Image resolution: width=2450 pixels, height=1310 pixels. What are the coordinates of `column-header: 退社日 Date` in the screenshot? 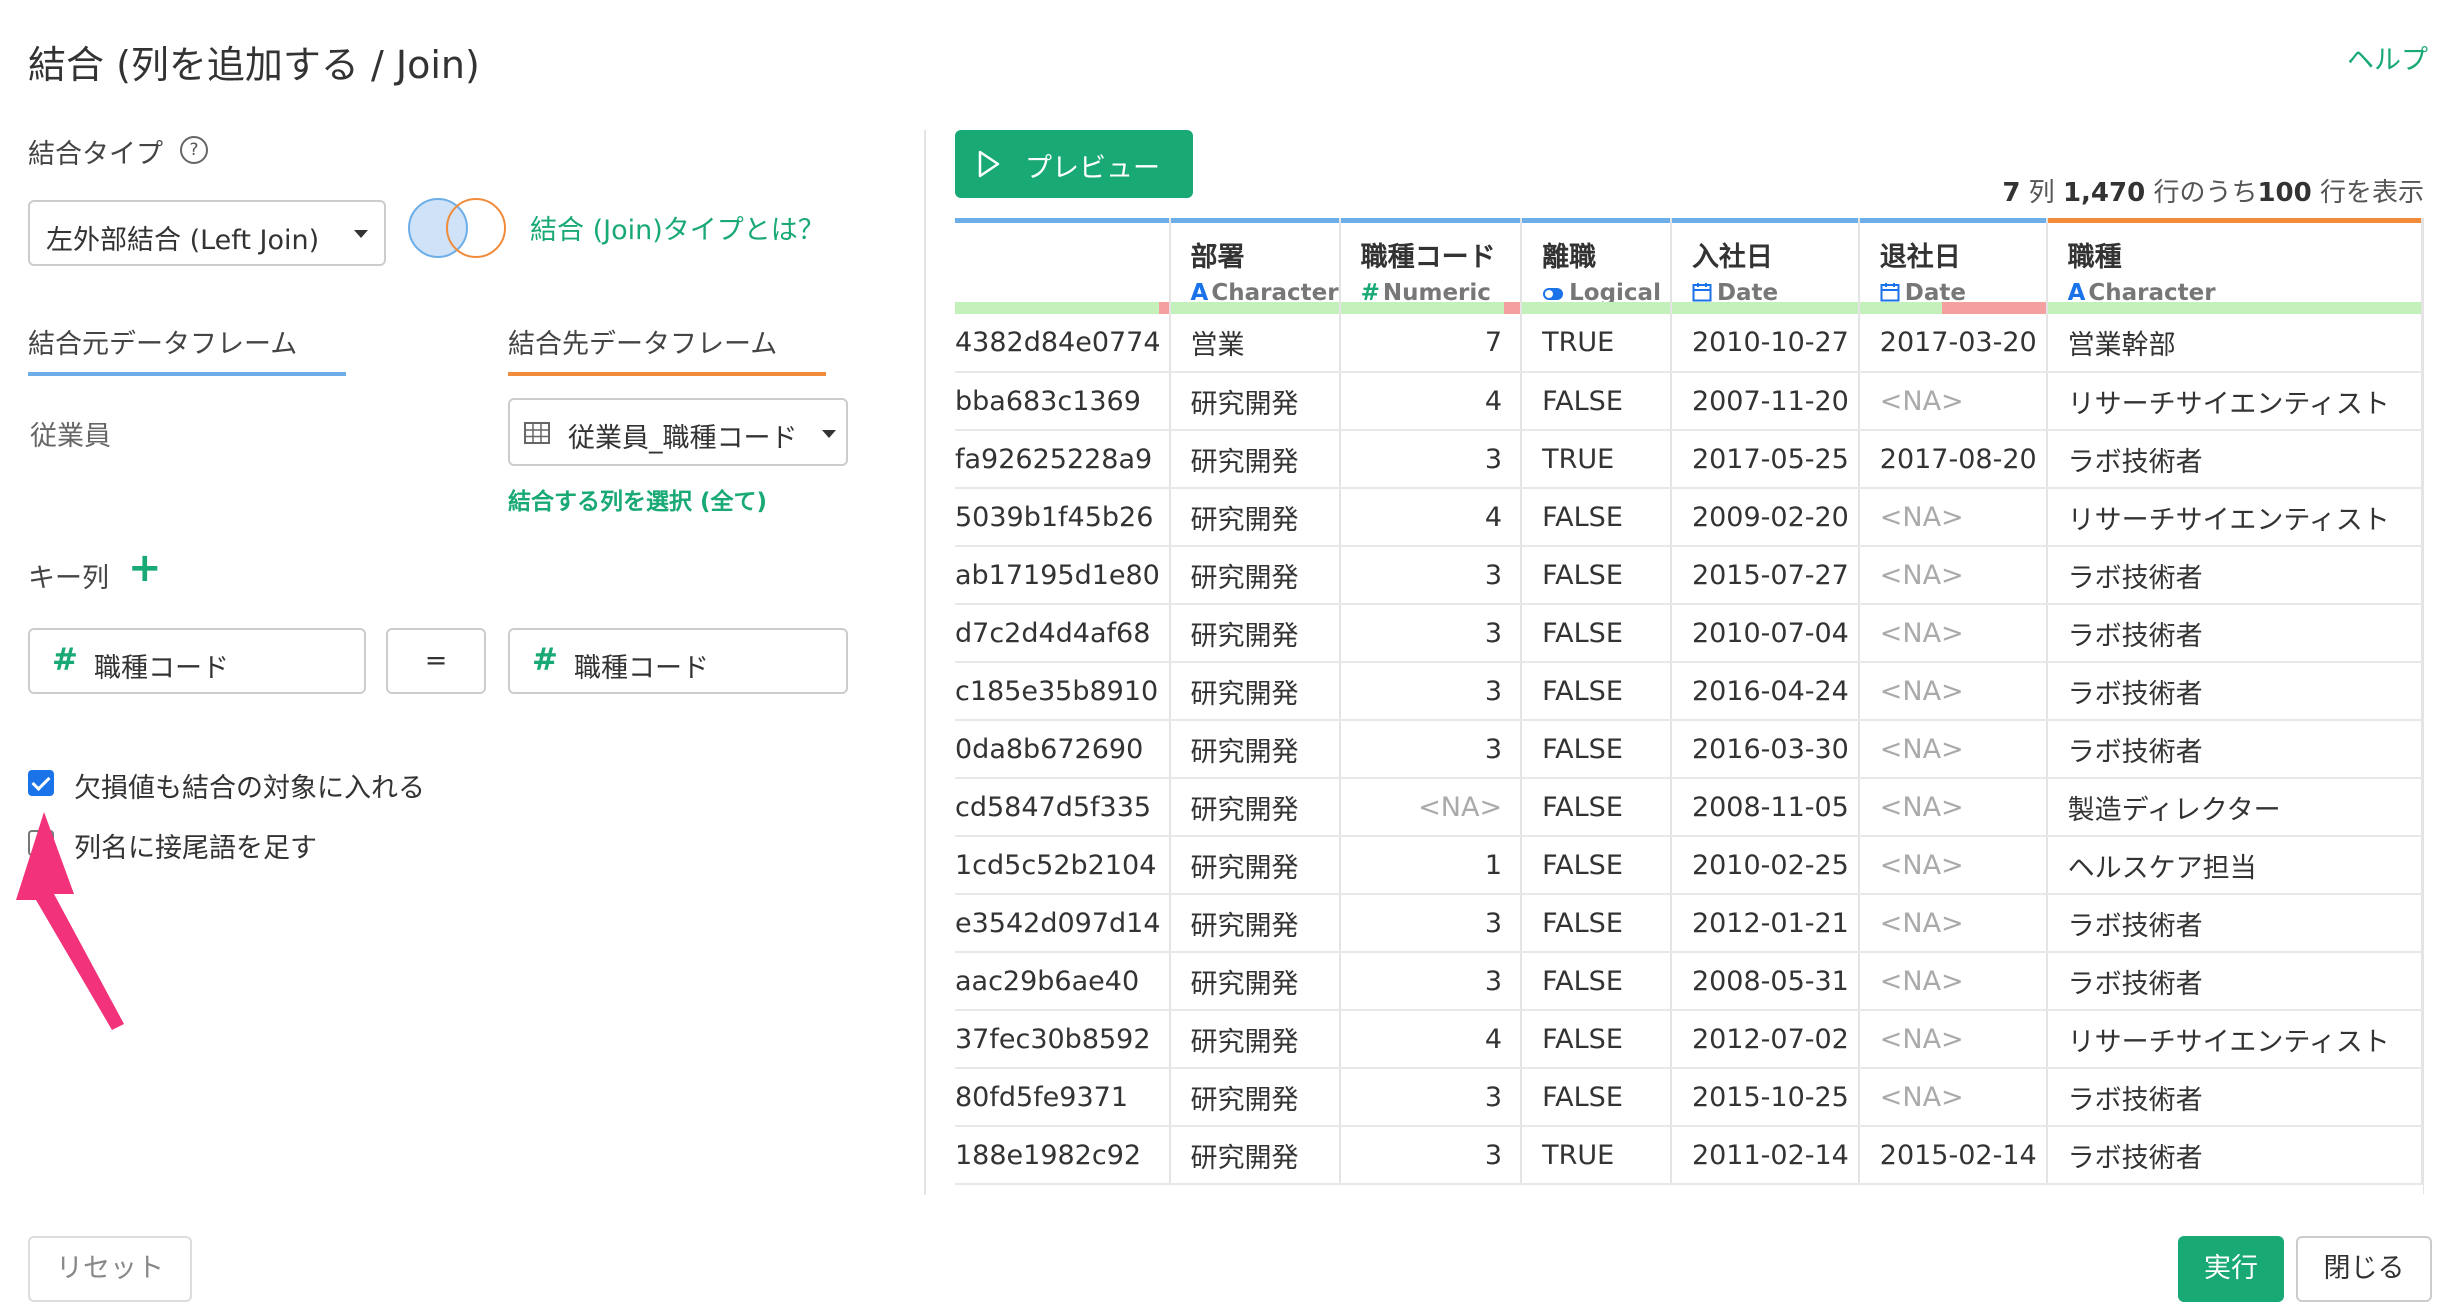 It's located at (1953, 266).